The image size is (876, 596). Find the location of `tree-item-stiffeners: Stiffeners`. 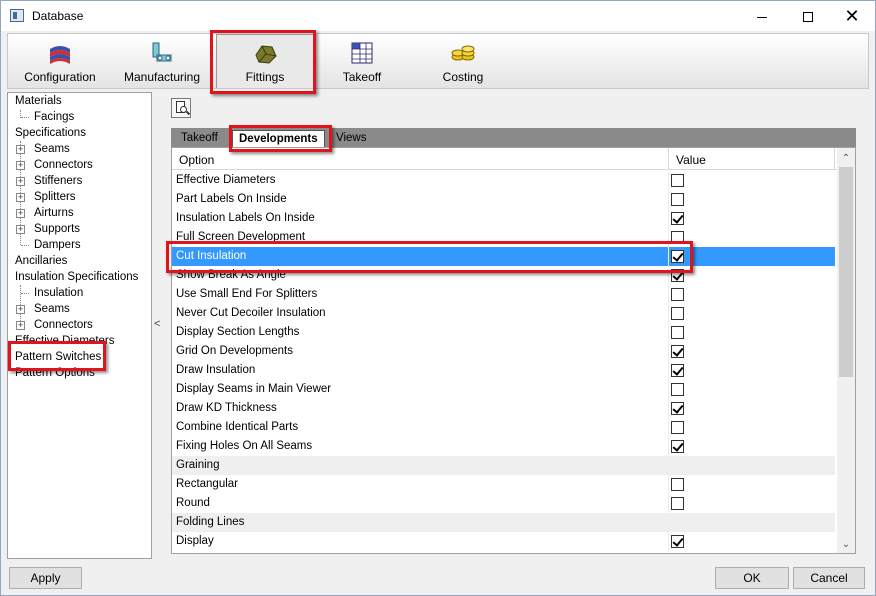

tree-item-stiffeners: Stiffeners is located at coordinates (58, 181).